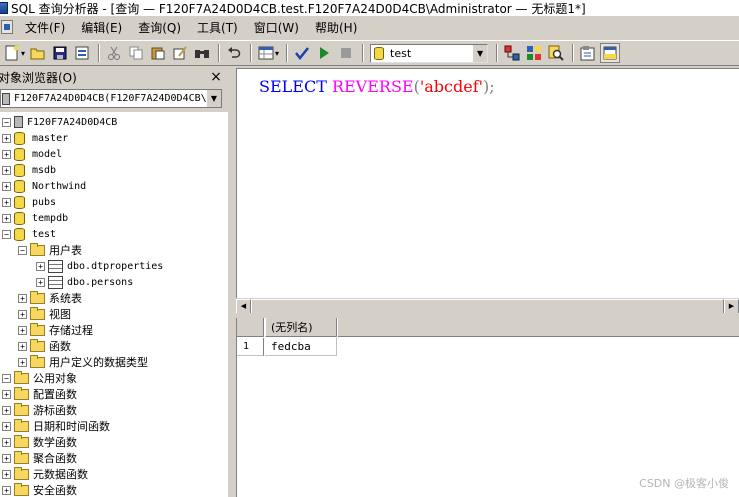  I want to click on row-number: 1, so click(250, 347).